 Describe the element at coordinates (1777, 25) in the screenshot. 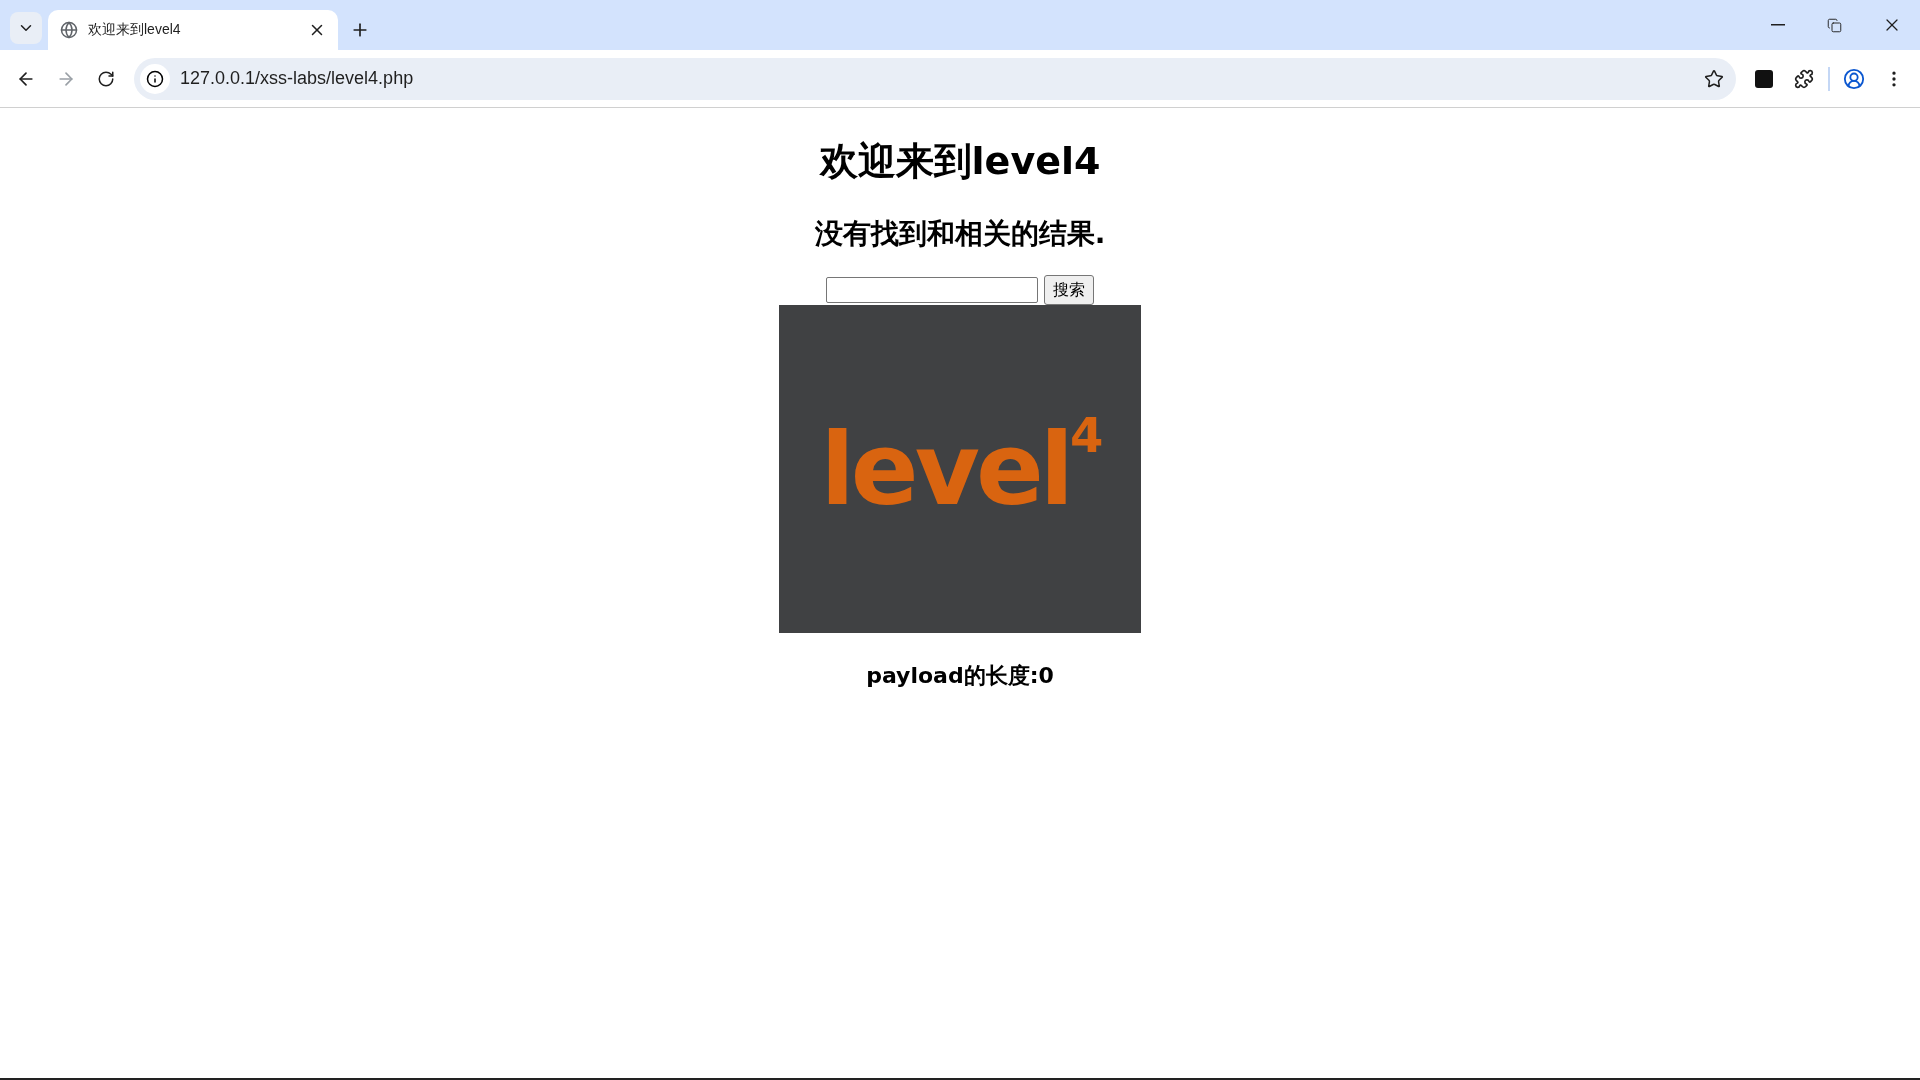

I see `minimize-icon` at that location.